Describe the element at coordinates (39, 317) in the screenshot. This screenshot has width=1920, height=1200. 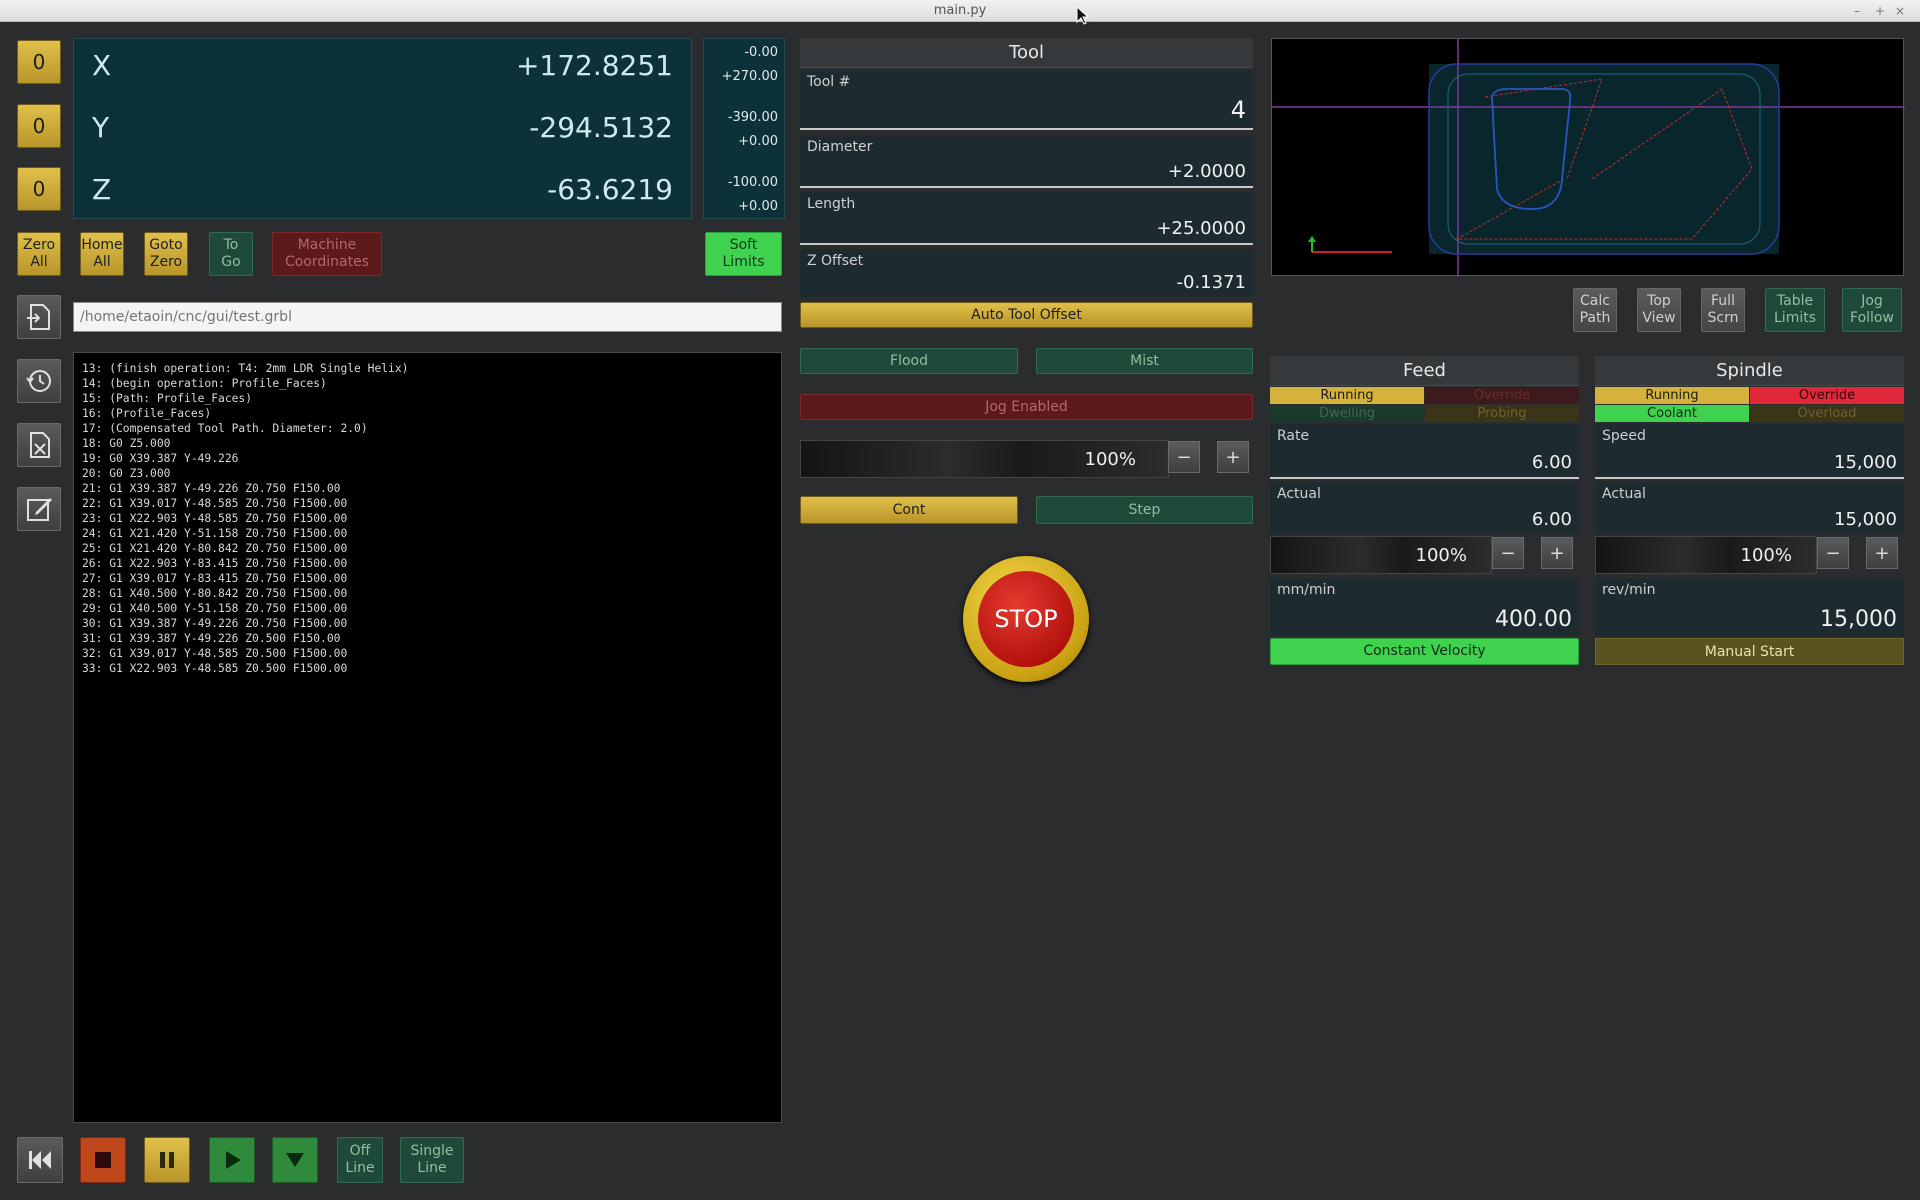
I see `open-file-button` at that location.